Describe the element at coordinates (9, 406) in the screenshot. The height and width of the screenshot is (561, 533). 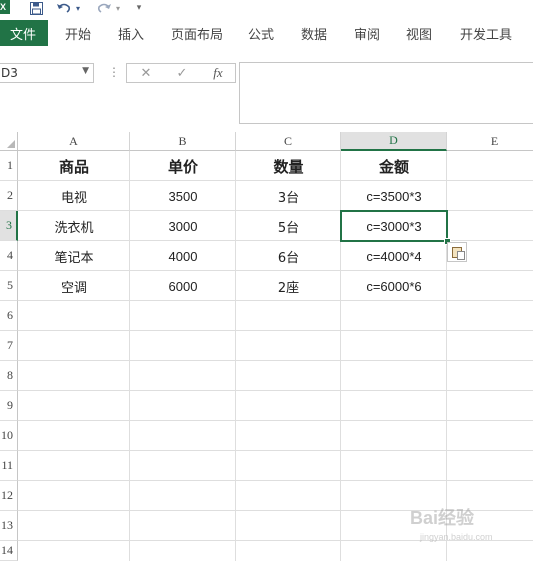
I see `row-header-9: 9` at that location.